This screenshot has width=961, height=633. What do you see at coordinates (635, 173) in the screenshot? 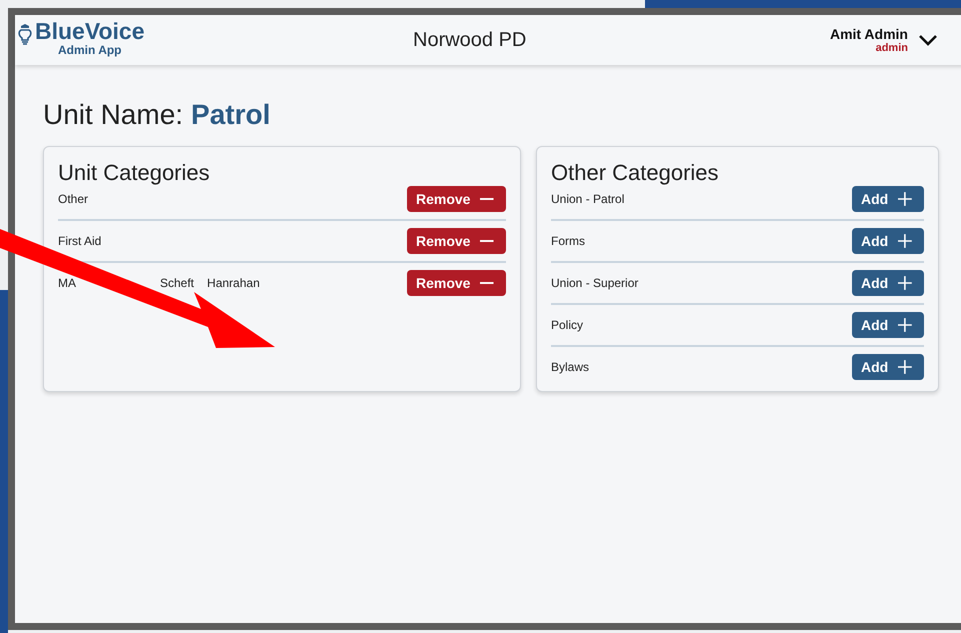
I see `card-title: Other Categories` at bounding box center [635, 173].